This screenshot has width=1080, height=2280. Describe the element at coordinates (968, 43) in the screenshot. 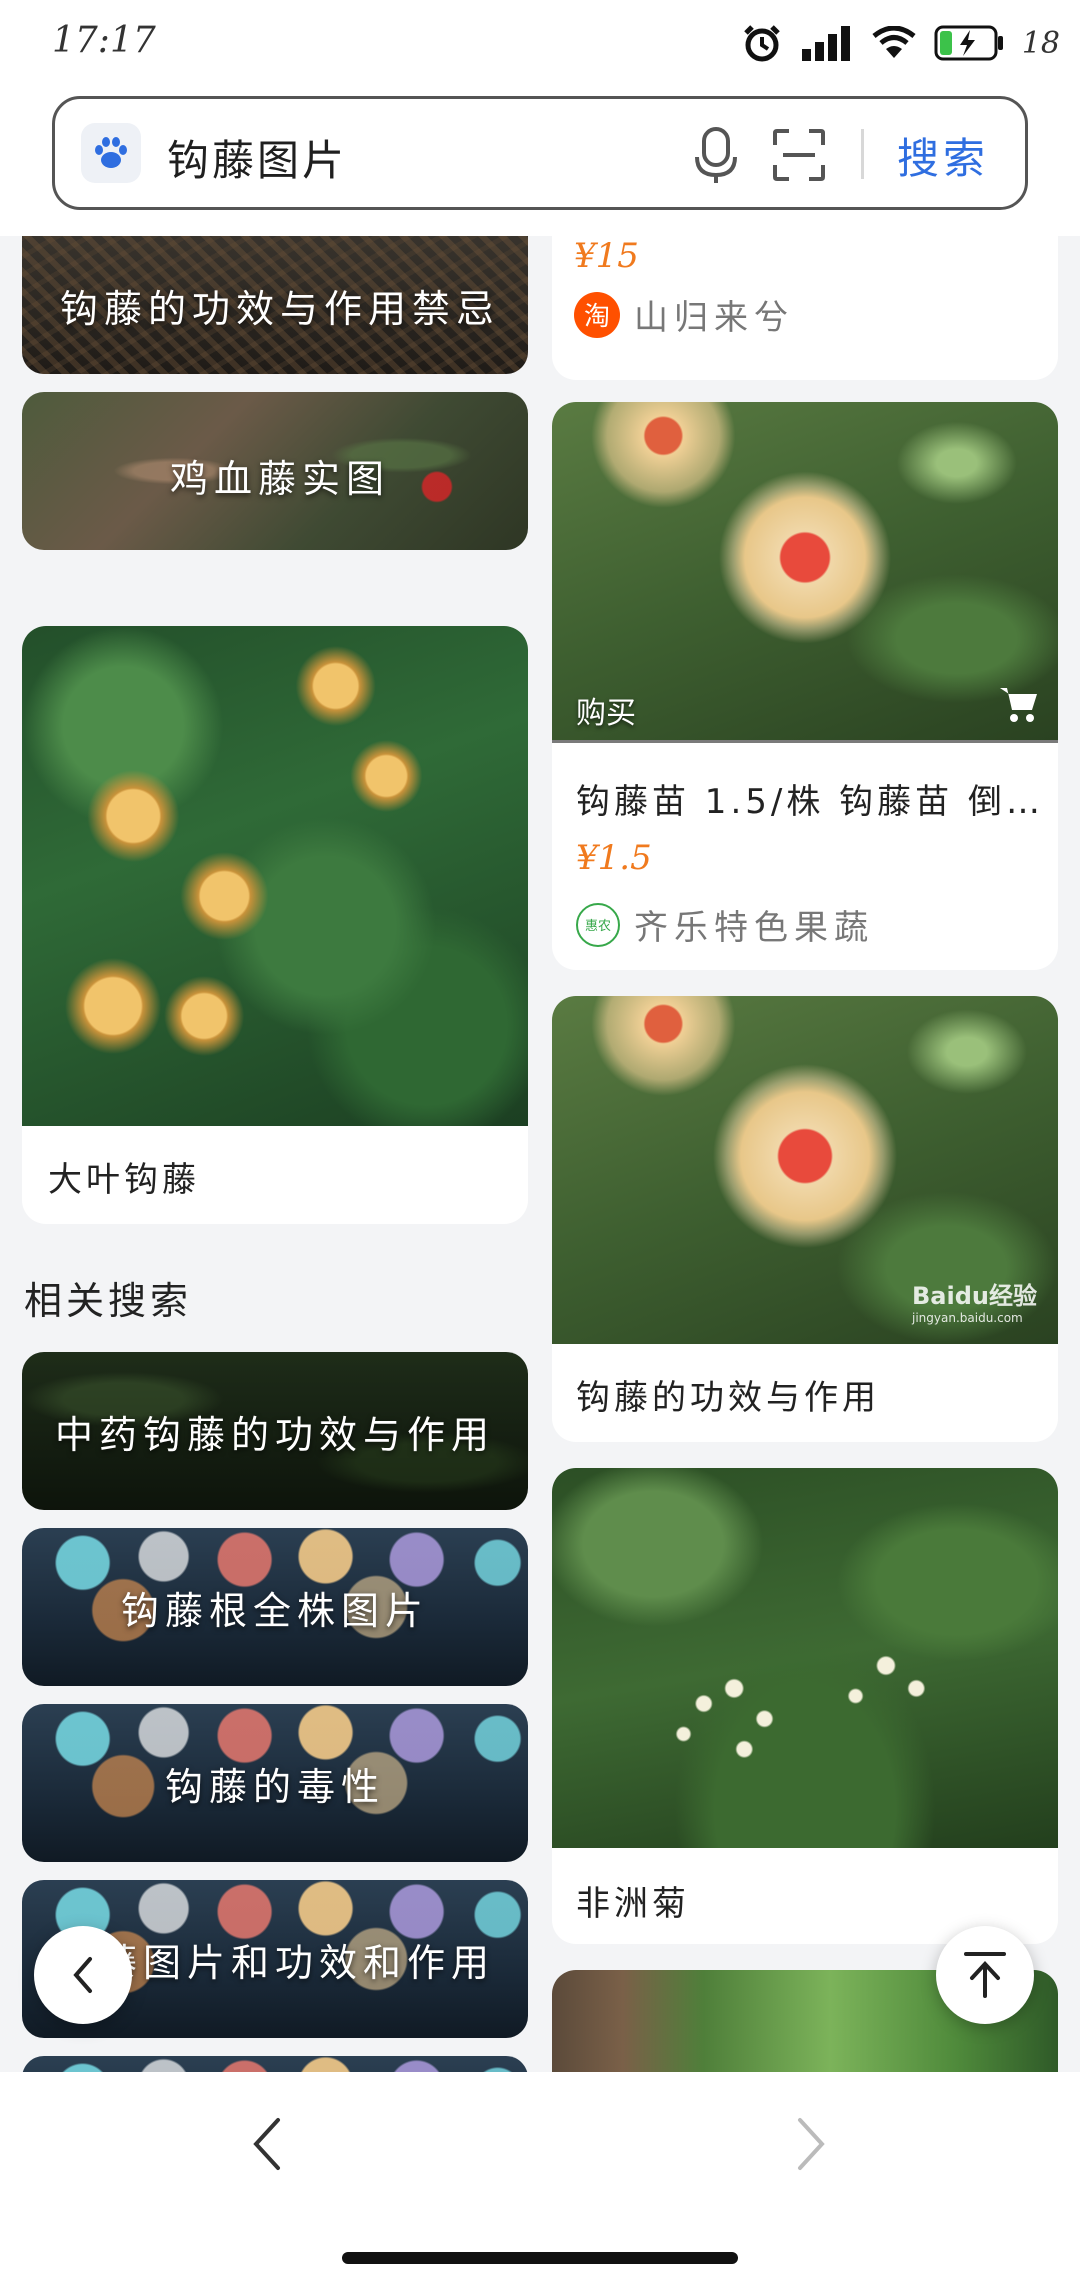

I see `battery-icon` at that location.